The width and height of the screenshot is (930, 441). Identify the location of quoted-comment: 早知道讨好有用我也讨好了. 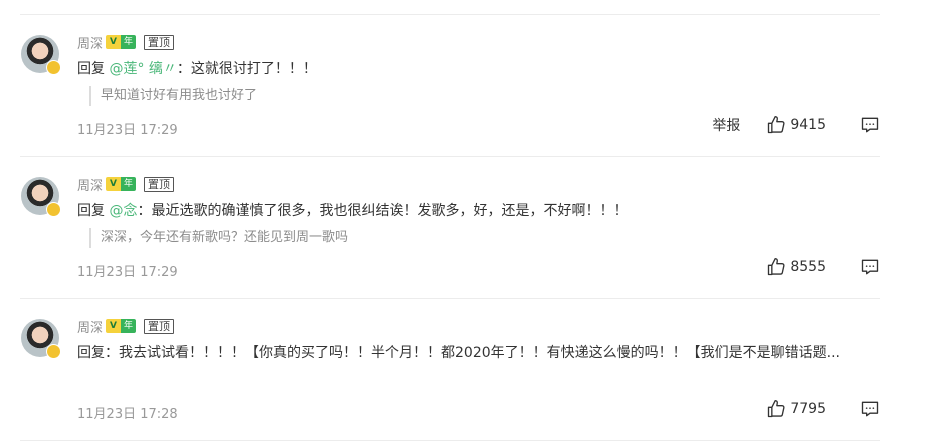
(173, 96).